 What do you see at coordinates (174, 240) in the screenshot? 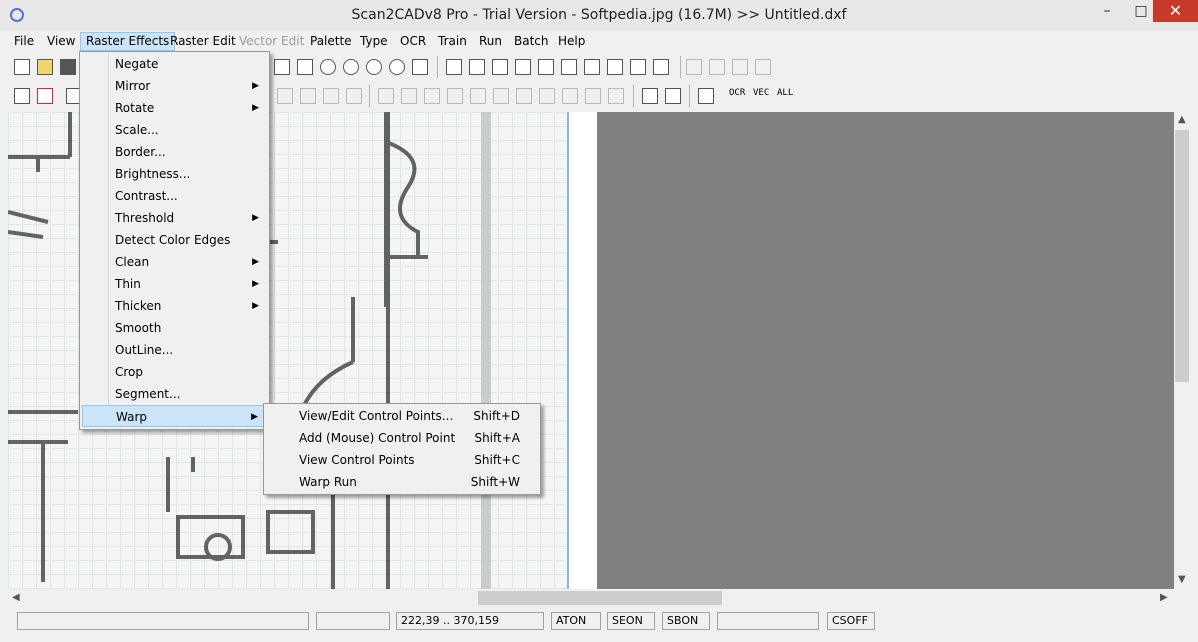
I see `menu-item-detect-color-edges: Detect Color Edges` at bounding box center [174, 240].